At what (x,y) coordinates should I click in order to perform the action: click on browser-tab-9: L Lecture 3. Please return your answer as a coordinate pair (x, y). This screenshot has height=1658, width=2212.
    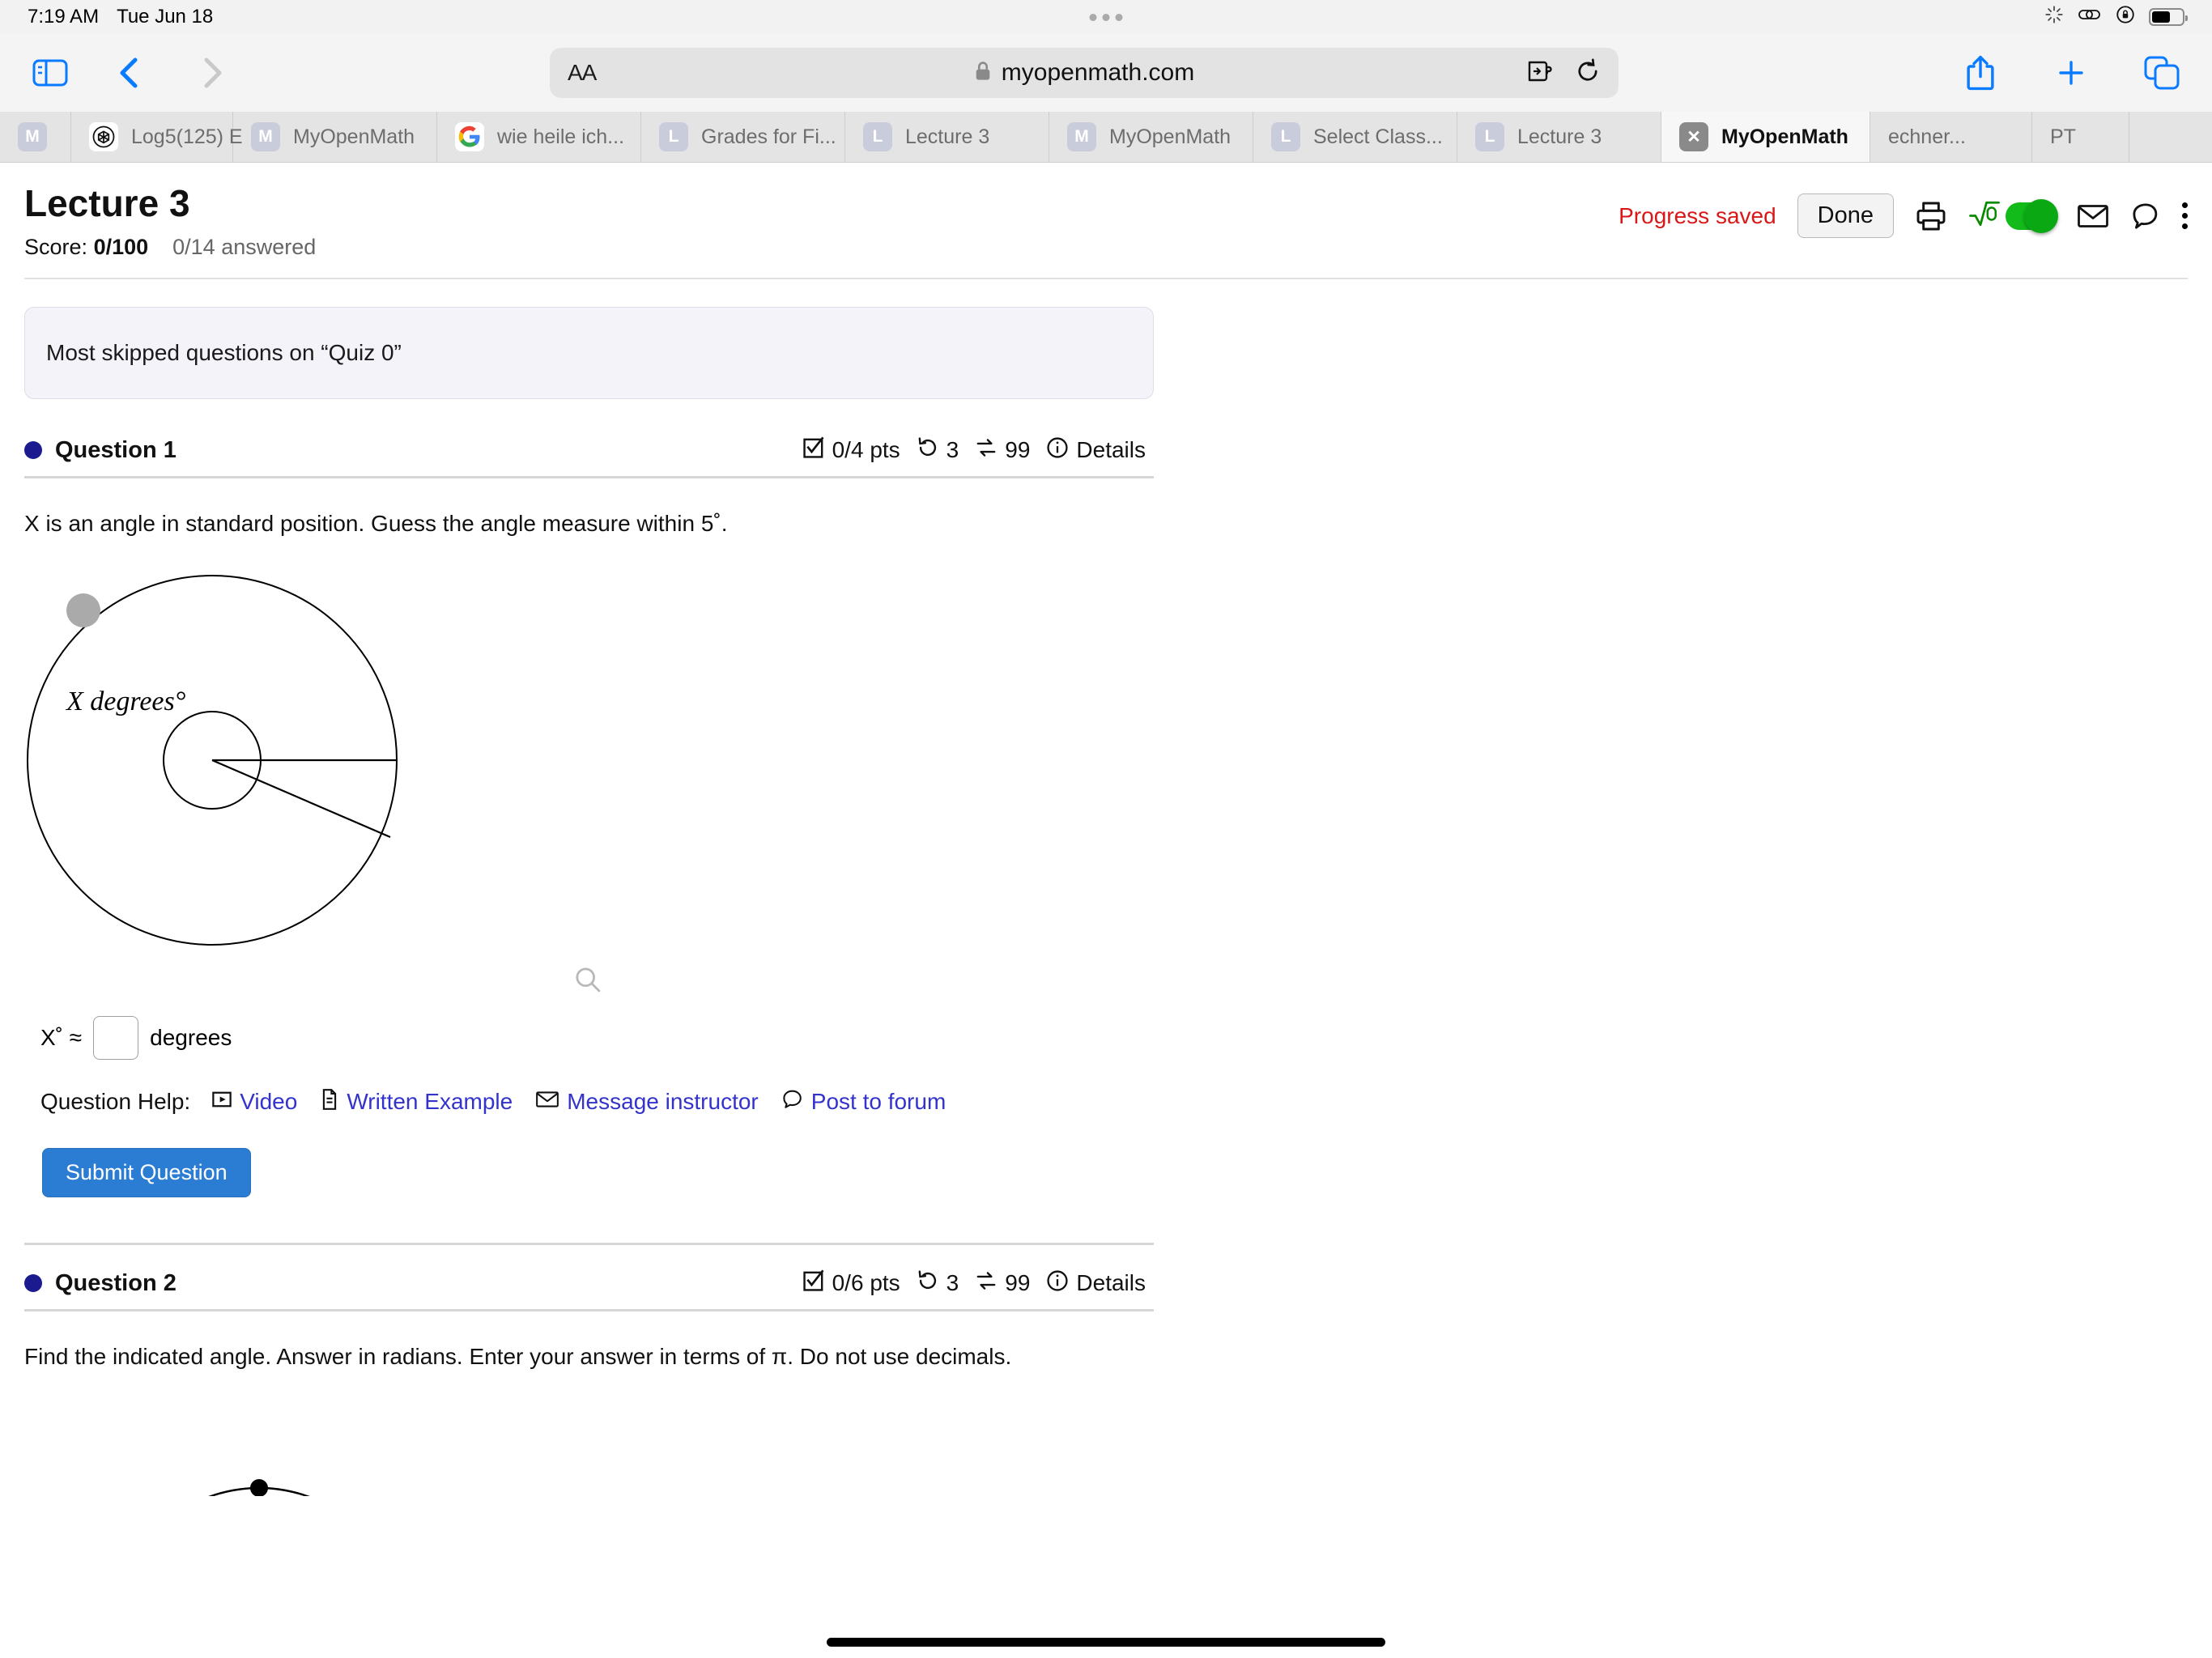
    Looking at the image, I should click on (1559, 137).